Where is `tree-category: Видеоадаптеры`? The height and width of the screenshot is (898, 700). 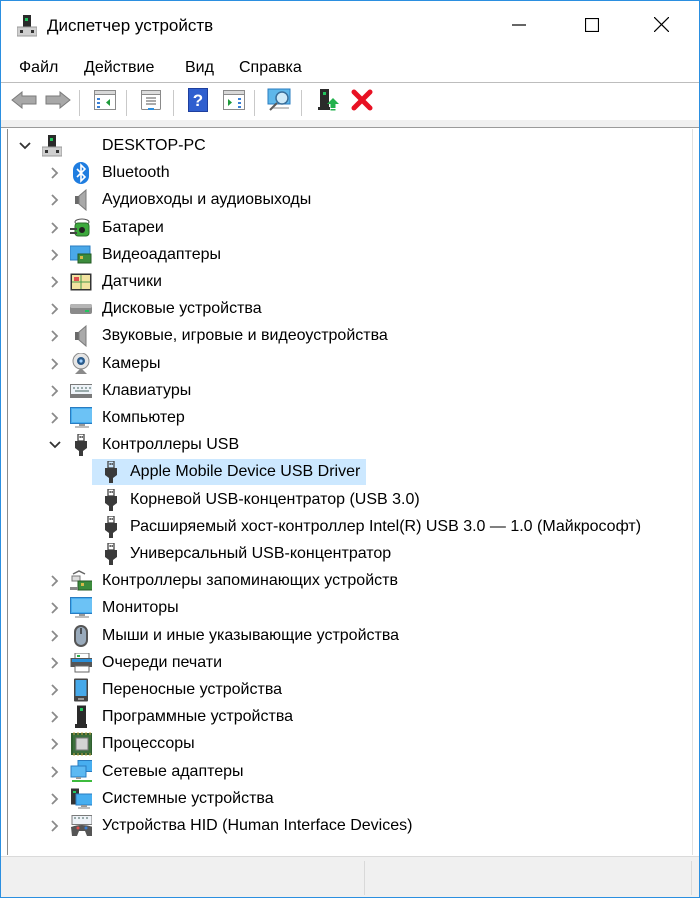 tree-category: Видеоадаптеры is located at coordinates (348, 255).